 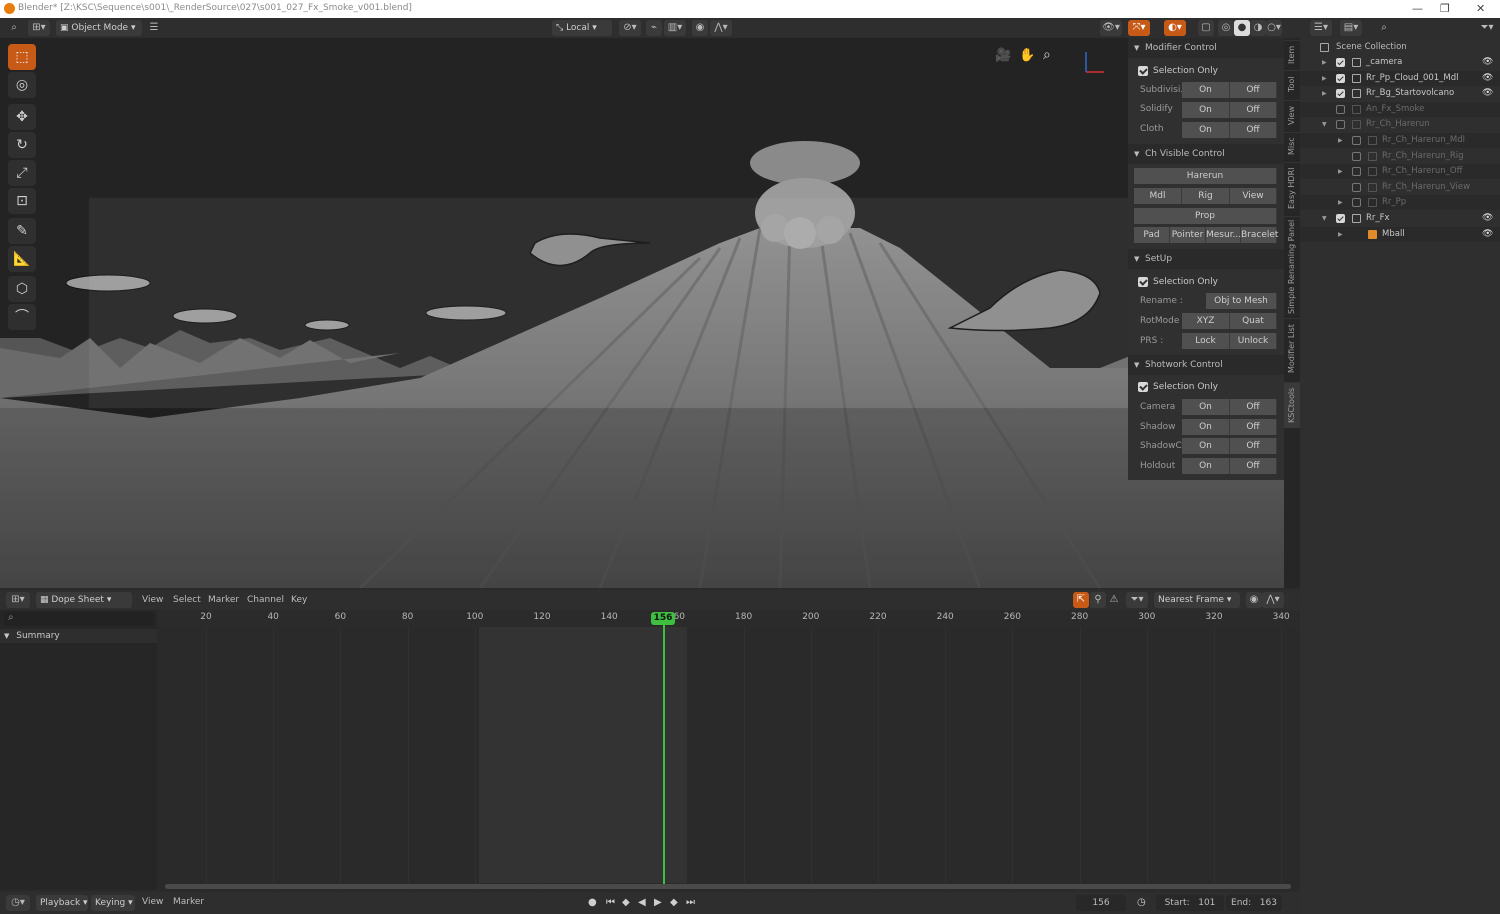 What do you see at coordinates (1445, 8) in the screenshot?
I see `restore-icon: ❐` at bounding box center [1445, 8].